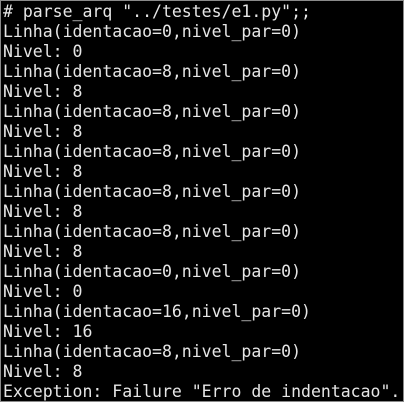  I want to click on terminal-line-exception: Exception: Failure "Erro de indentacao"., so click(202, 391).